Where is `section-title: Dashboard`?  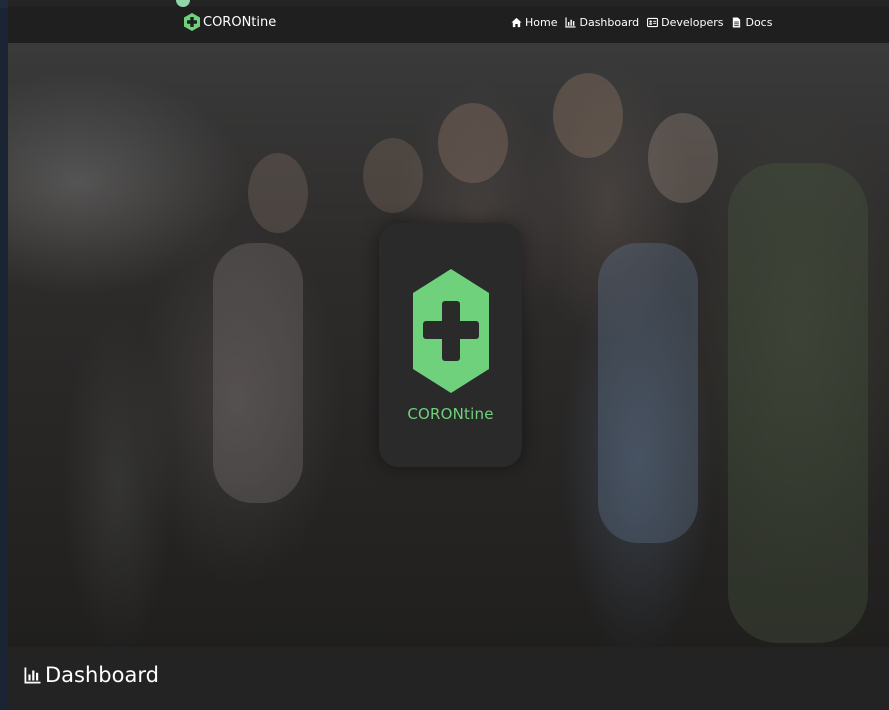
section-title: Dashboard is located at coordinates (91, 675).